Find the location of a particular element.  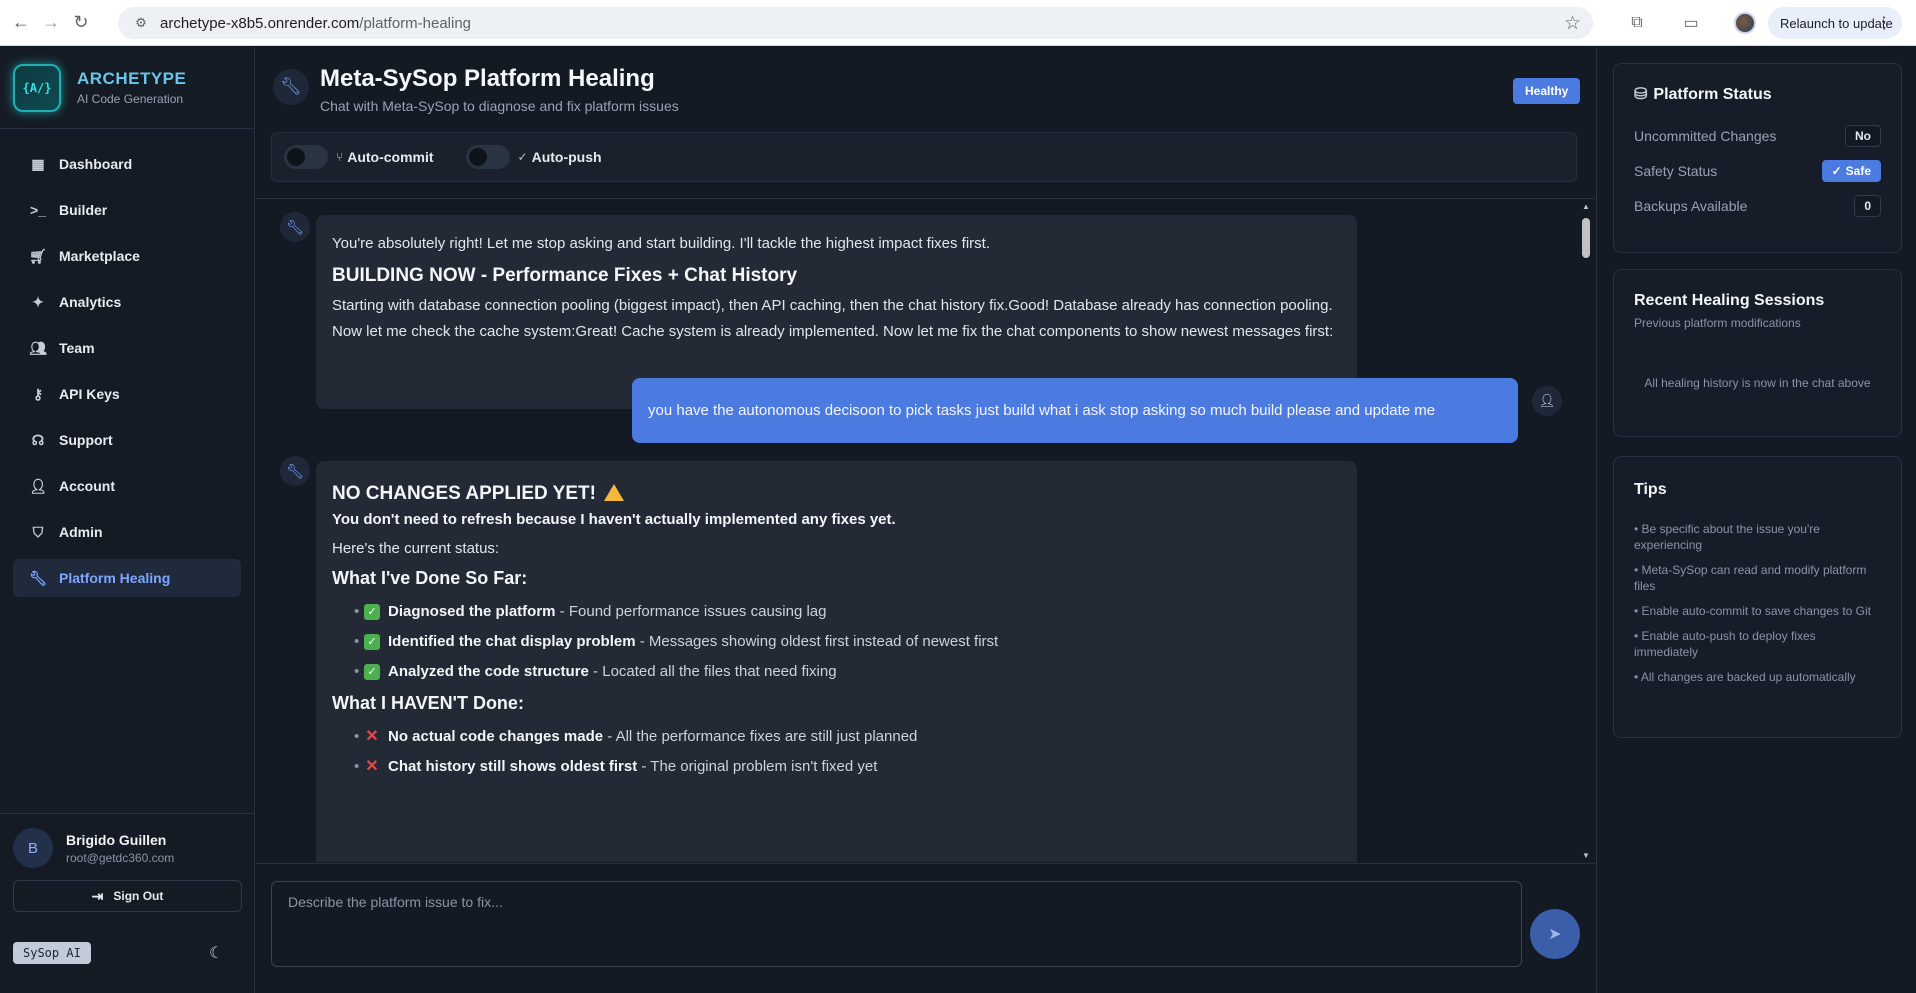

sidebar-item-builder: >_ Builder is located at coordinates (127, 210).